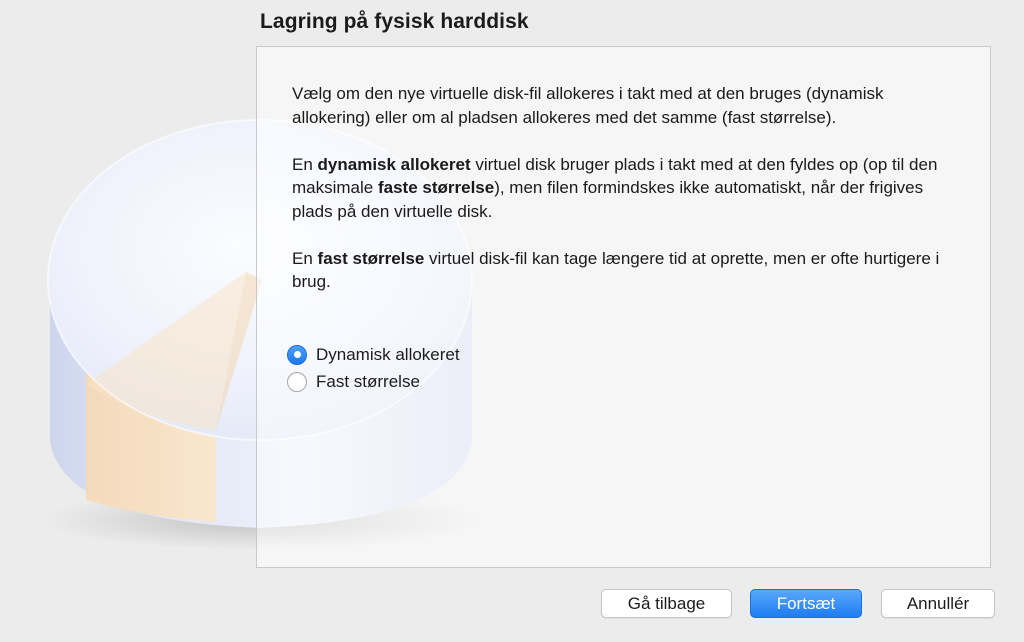 Image resolution: width=1024 pixels, height=642 pixels. Describe the element at coordinates (436, 187) in the screenshot. I see `fixed-term: faste størrelse` at that location.